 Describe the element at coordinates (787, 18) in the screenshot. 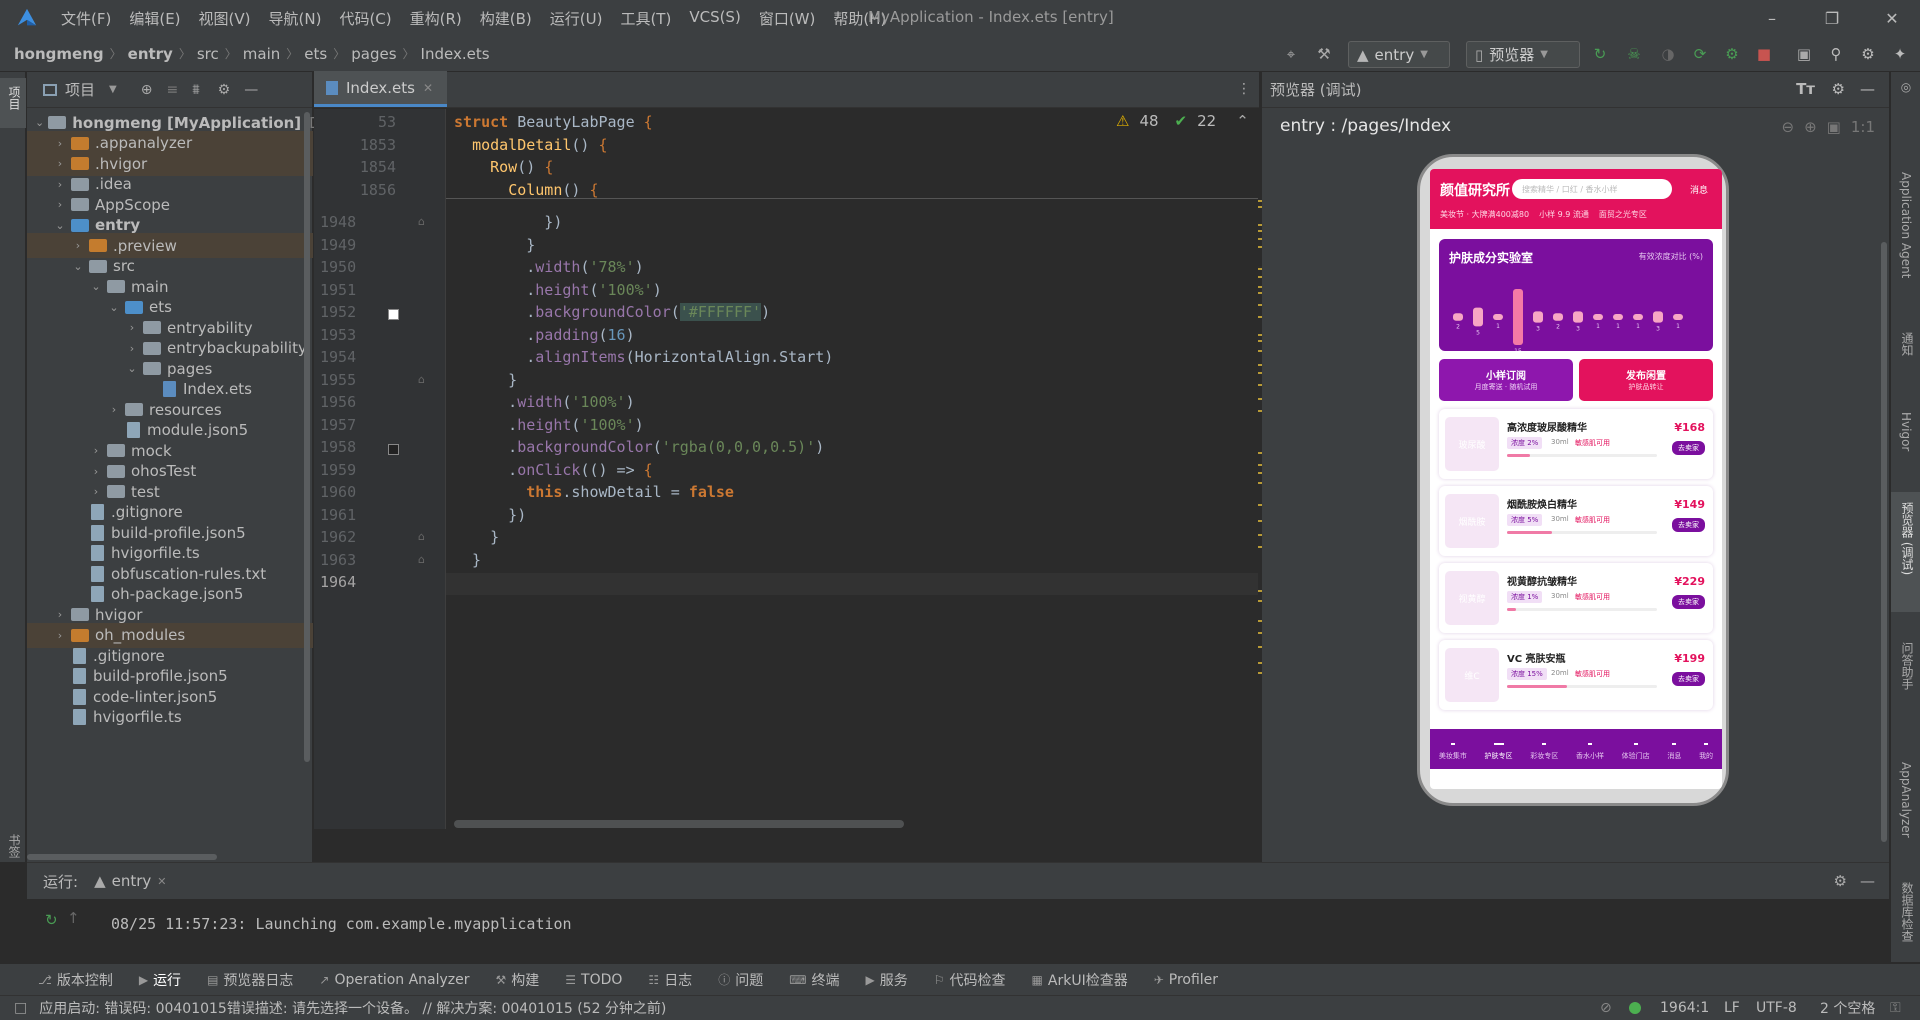

I see `menu-item: 窗口(W)` at that location.